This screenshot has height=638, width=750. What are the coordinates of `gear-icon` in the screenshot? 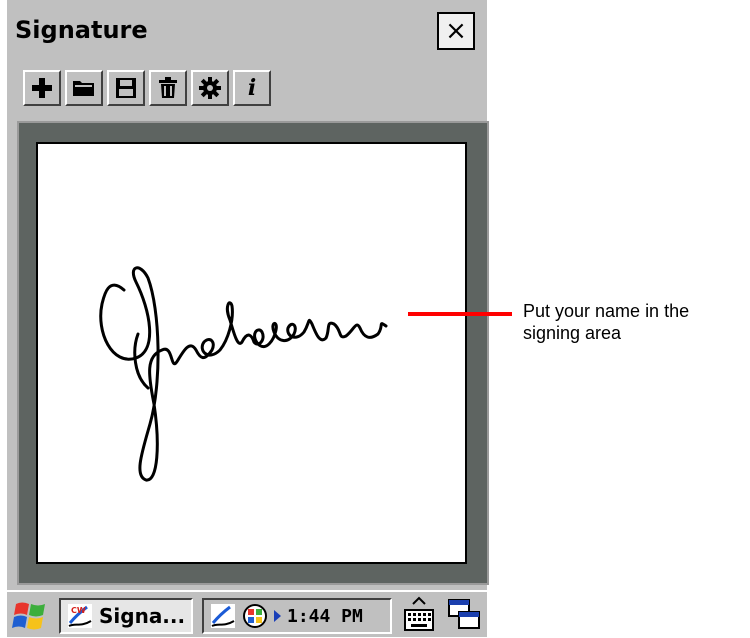 It's located at (210, 88).